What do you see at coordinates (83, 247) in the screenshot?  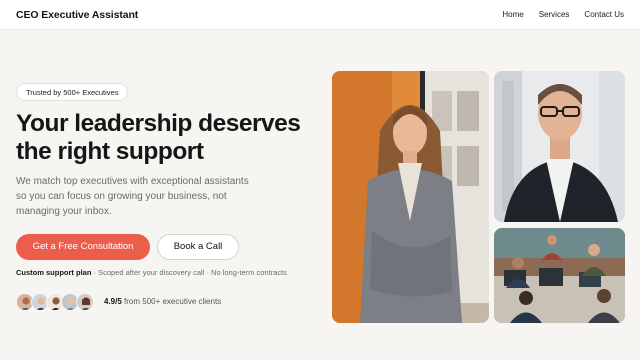 I see `free-consultation-button: Get a Free Consultation` at bounding box center [83, 247].